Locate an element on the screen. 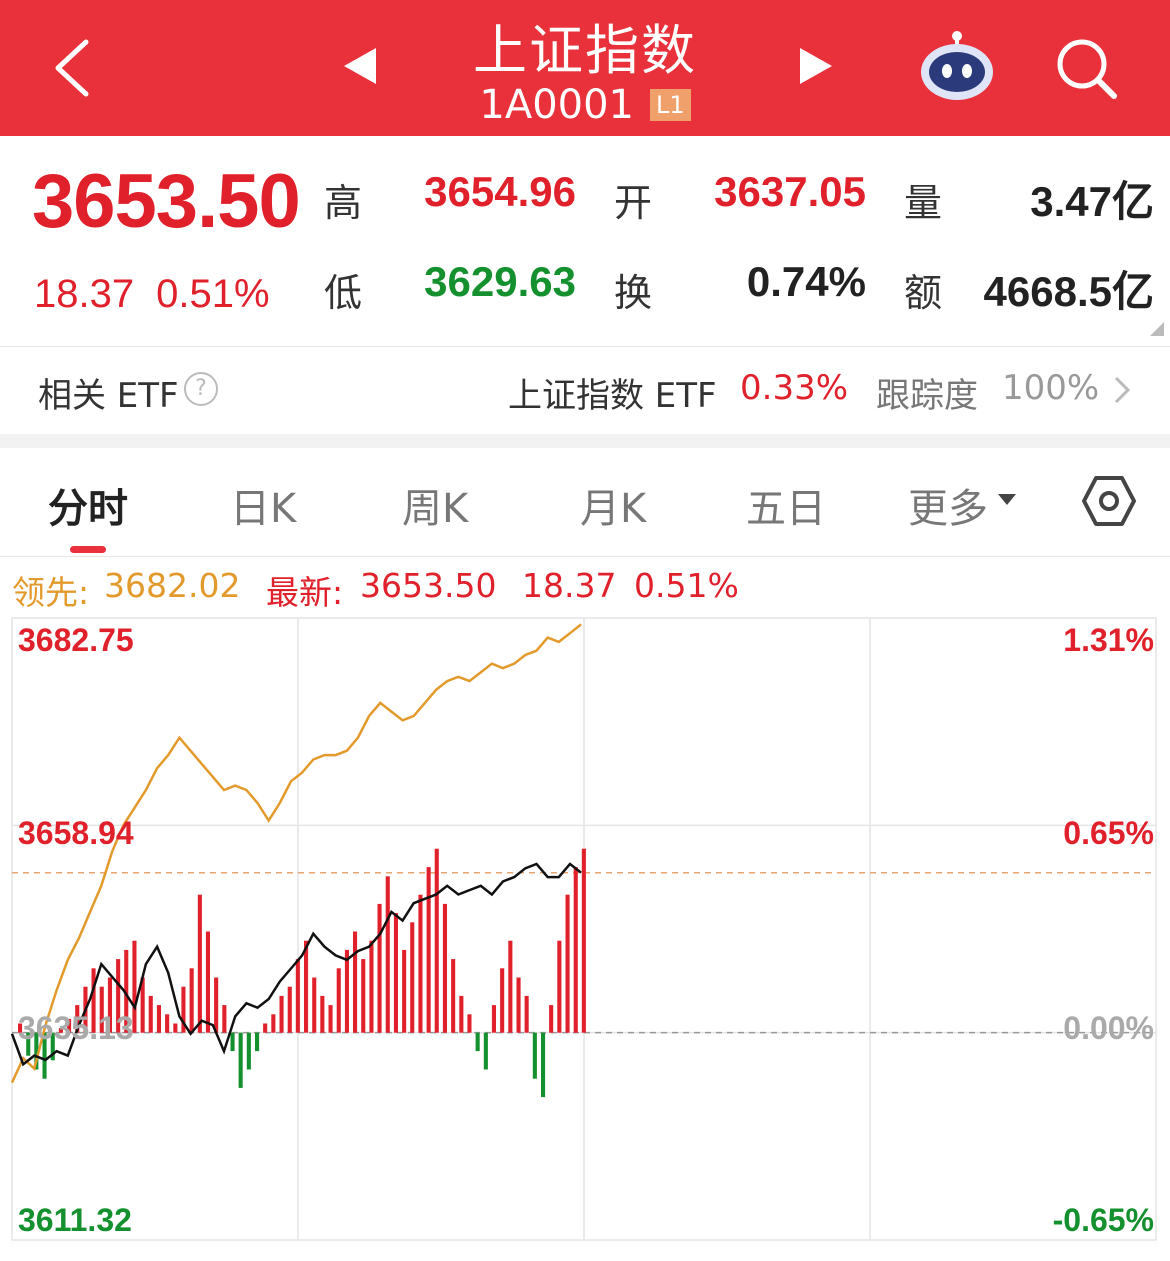 The image size is (1170, 1261). turnover-value: 0.74% is located at coordinates (806, 281).